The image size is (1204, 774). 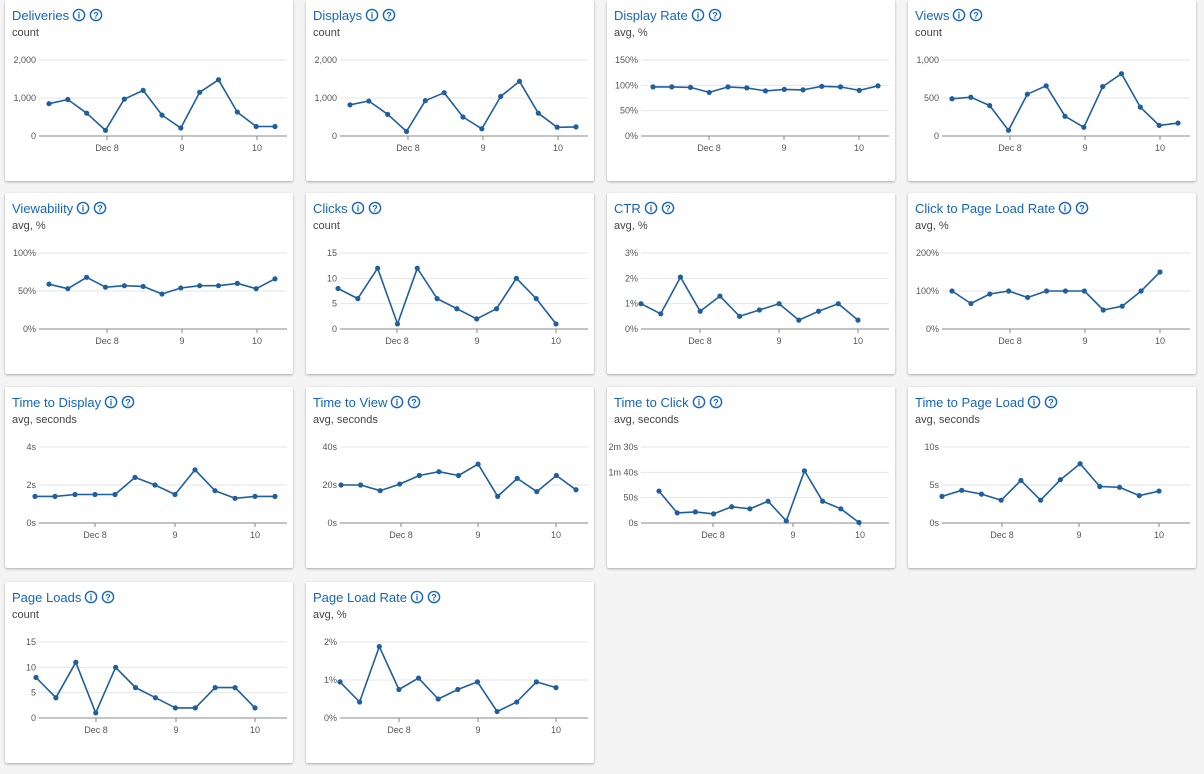 What do you see at coordinates (56, 402) in the screenshot?
I see `card-title: Time to Display` at bounding box center [56, 402].